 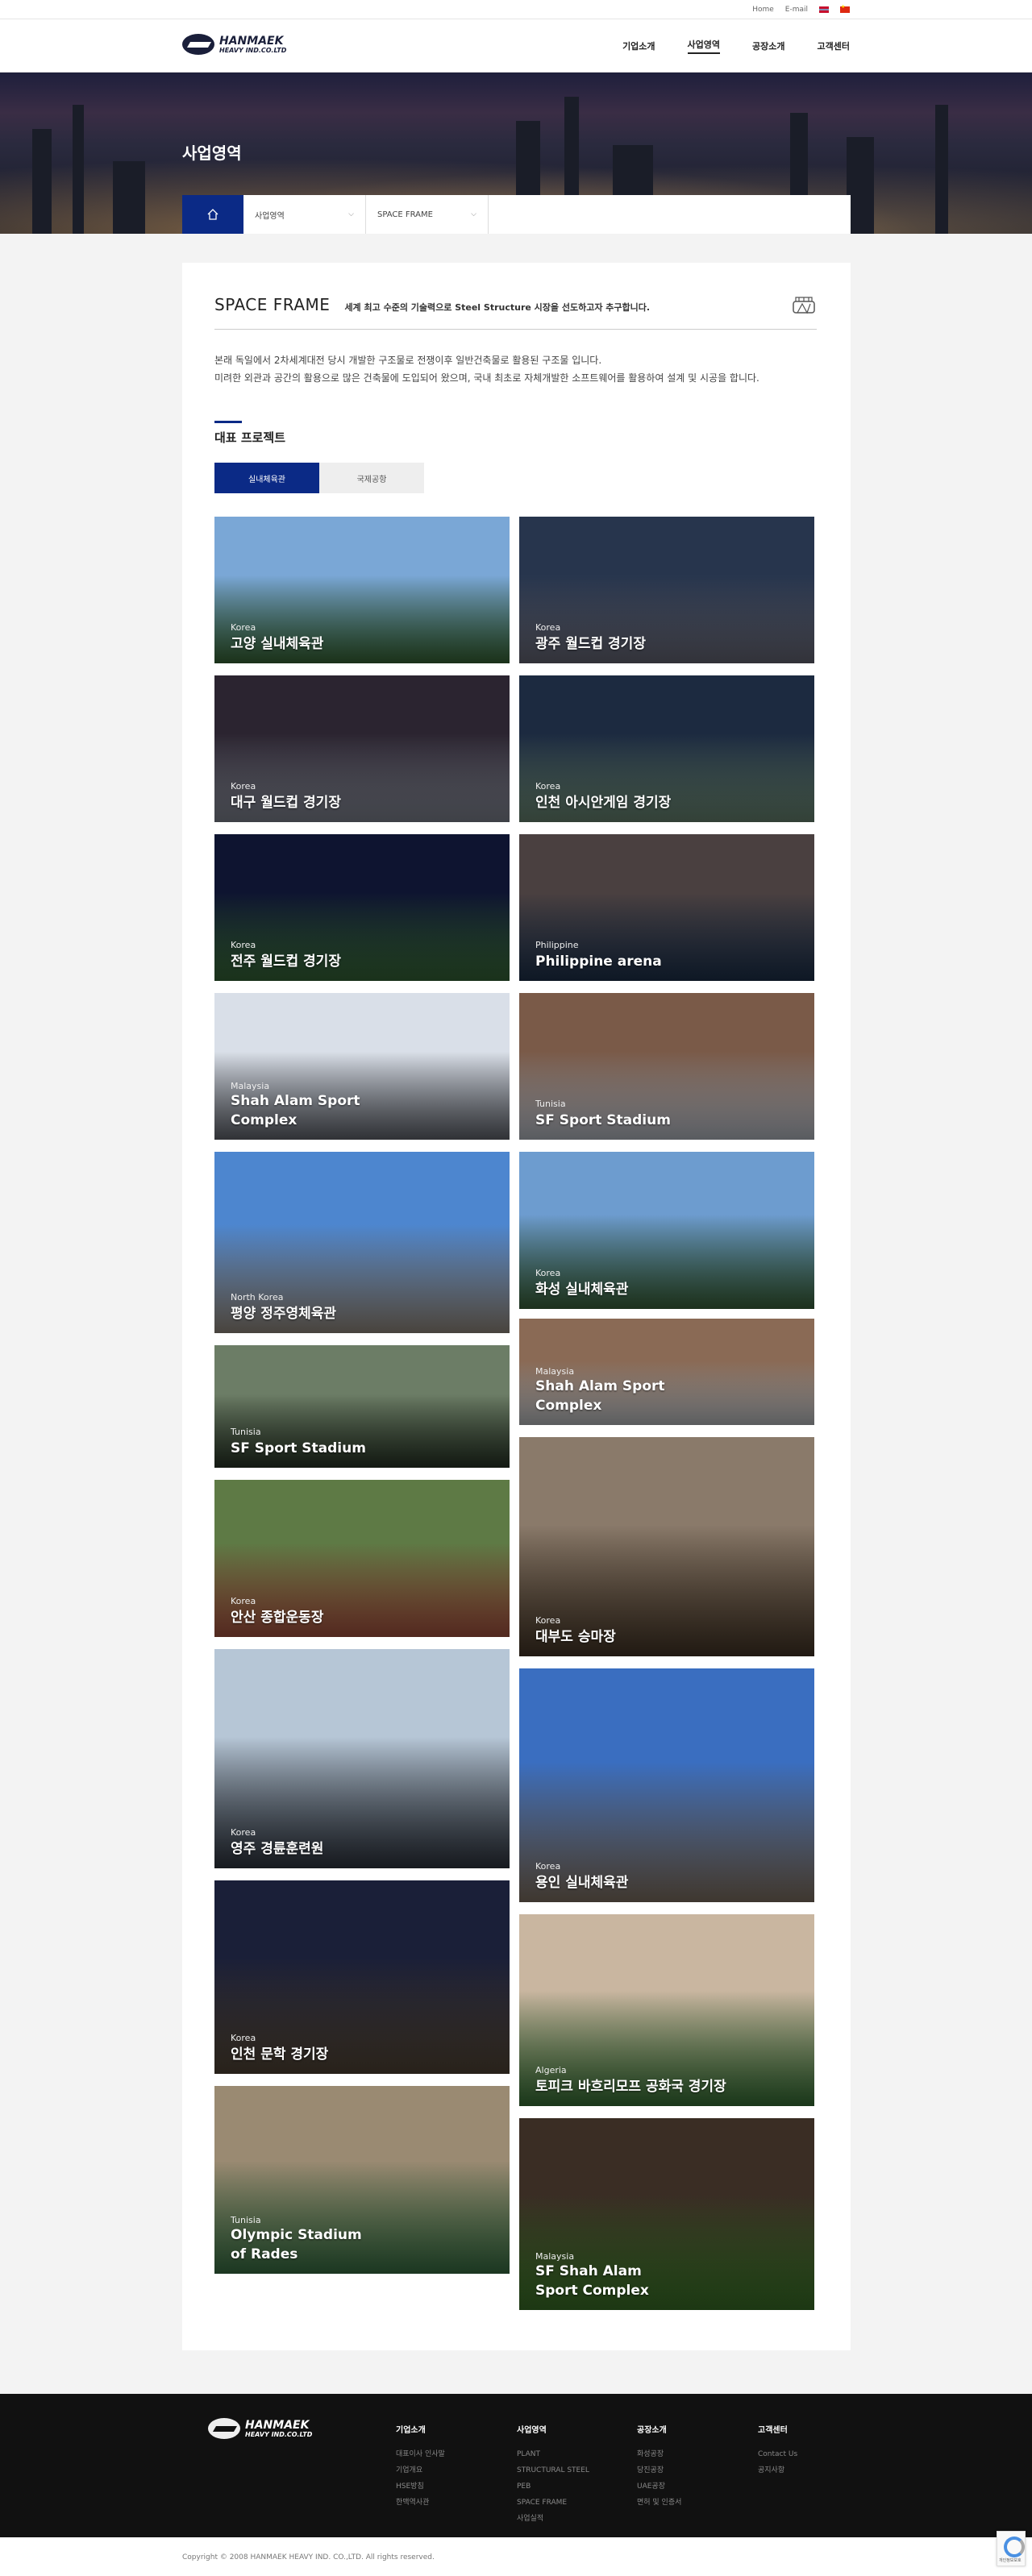 What do you see at coordinates (1011, 2548) in the screenshot?
I see `recaptcha-badge: 개인정보보호` at bounding box center [1011, 2548].